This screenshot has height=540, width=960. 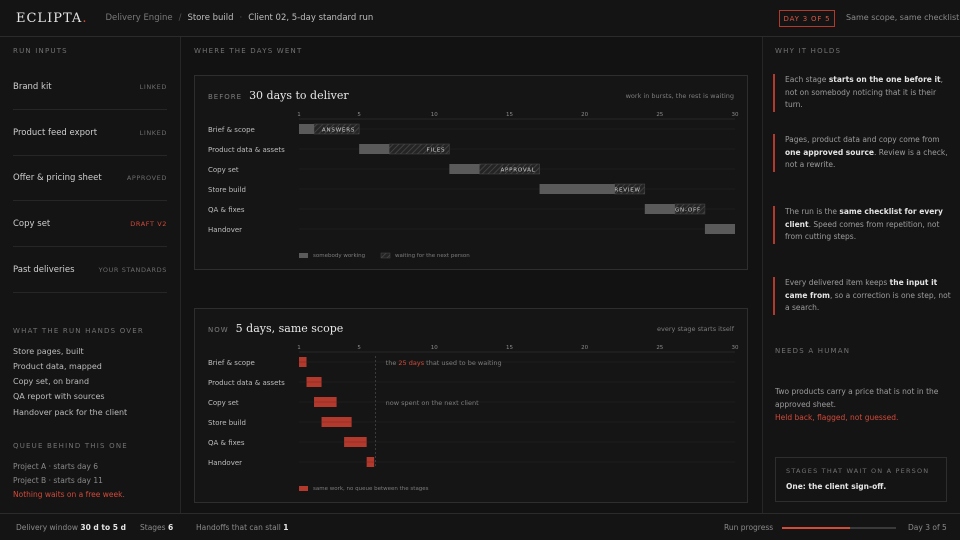 What do you see at coordinates (148, 224) in the screenshot?
I see `input-status: DRAFT V2` at bounding box center [148, 224].